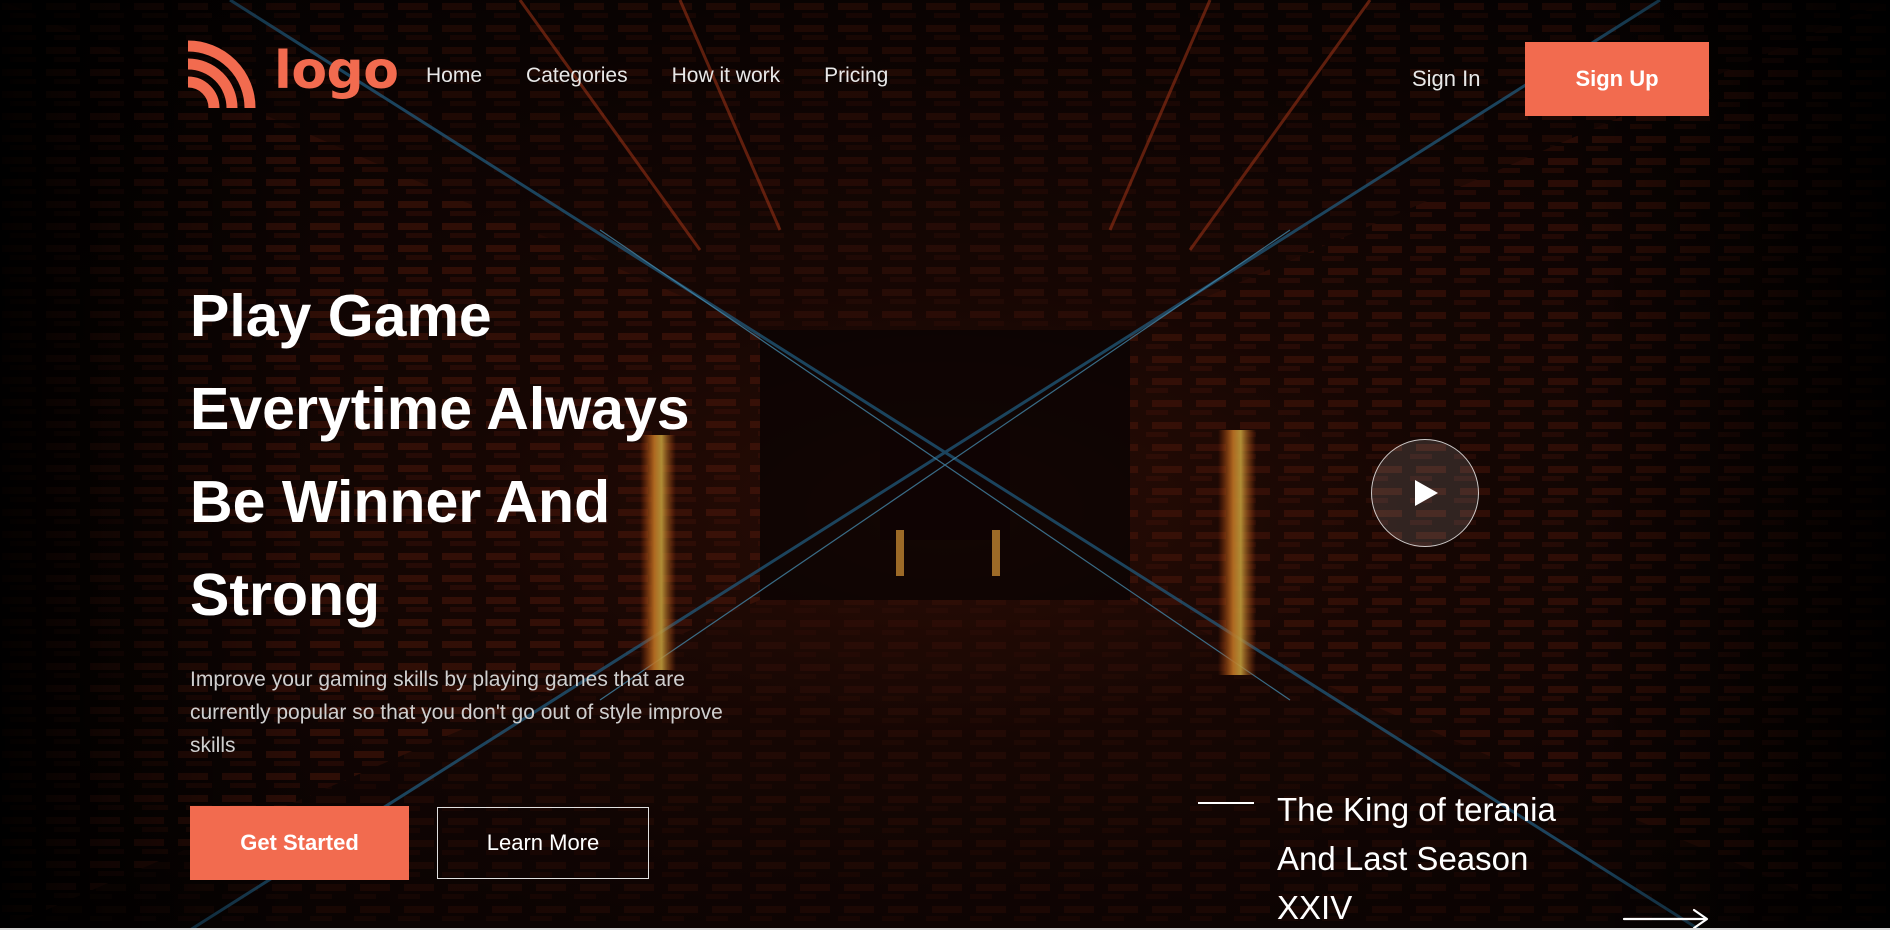 The width and height of the screenshot is (1890, 930). I want to click on arrow-right-icon, so click(1666, 919).